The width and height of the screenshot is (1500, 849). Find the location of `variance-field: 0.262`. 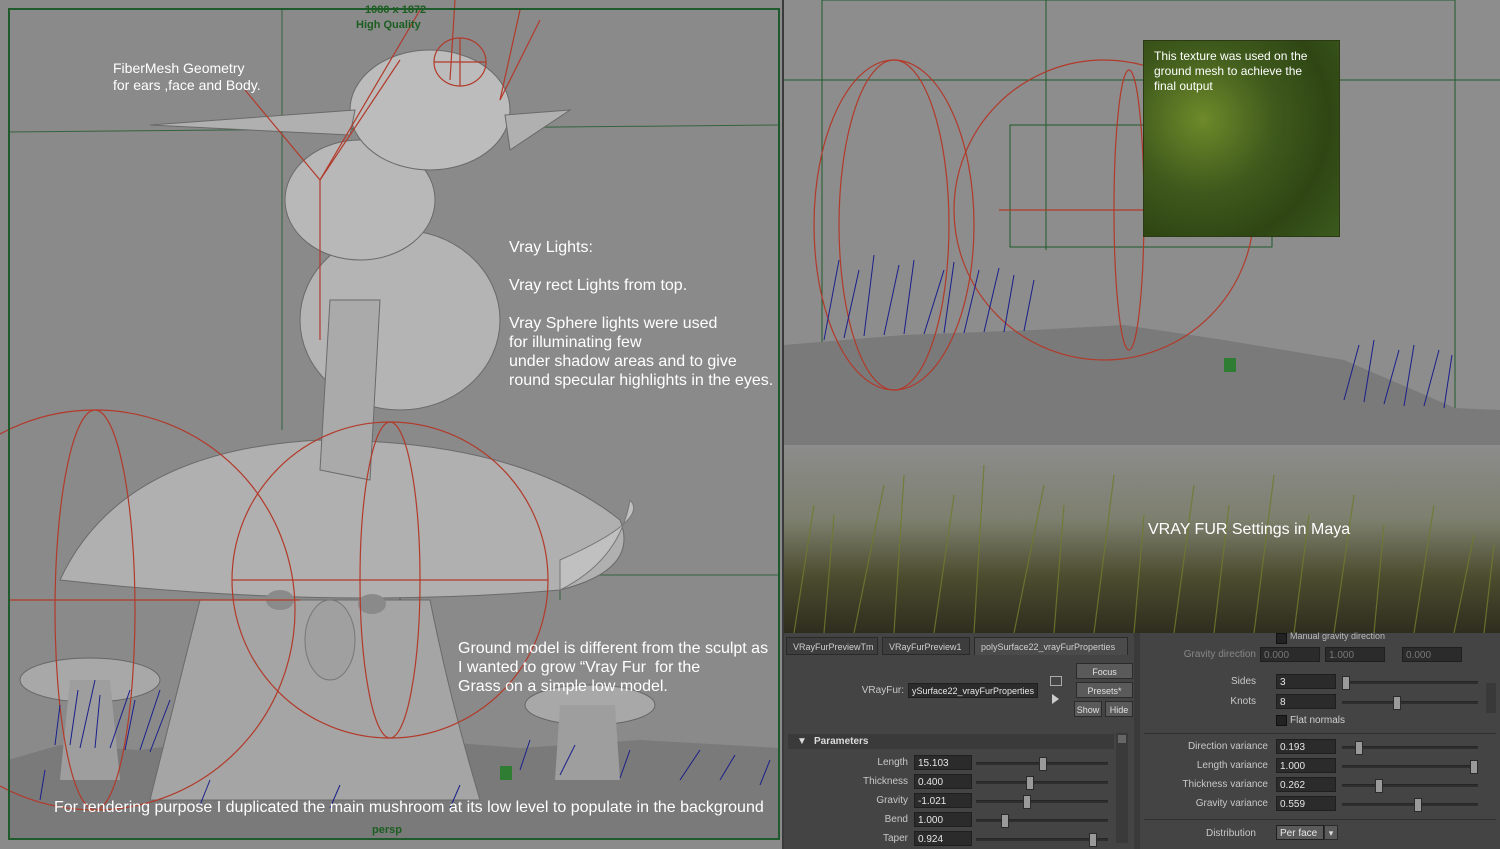

variance-field: 0.262 is located at coordinates (1306, 784).